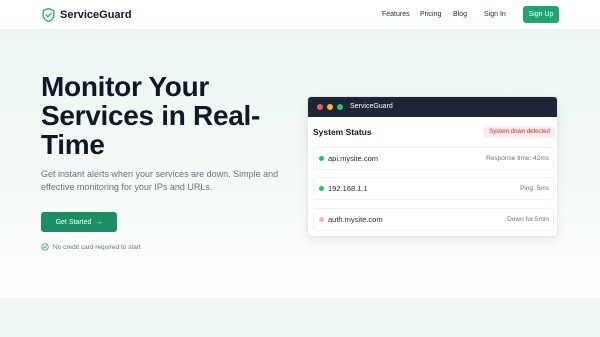 This screenshot has height=337, width=600. I want to click on minimize-dot-icon, so click(330, 107).